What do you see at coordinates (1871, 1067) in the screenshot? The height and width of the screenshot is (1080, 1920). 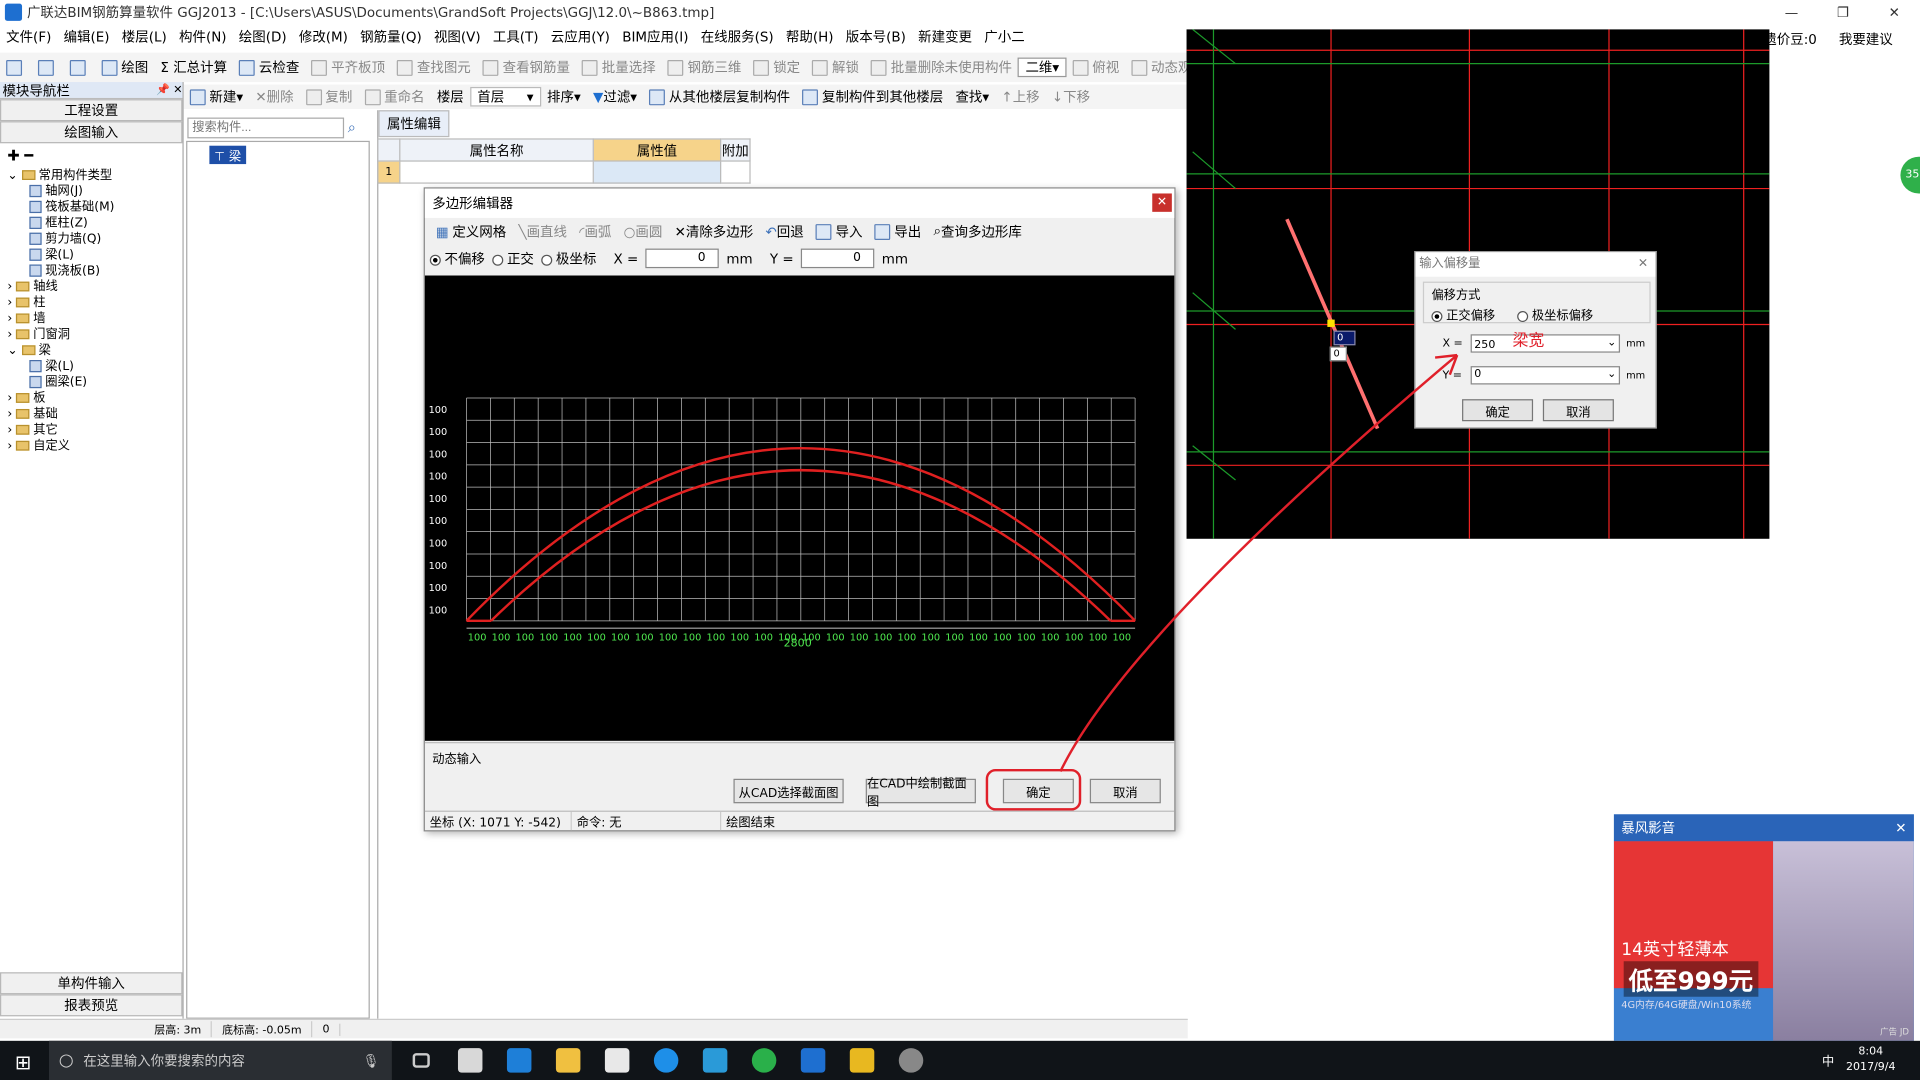 I see `clock-date: 2017/9/4` at bounding box center [1871, 1067].